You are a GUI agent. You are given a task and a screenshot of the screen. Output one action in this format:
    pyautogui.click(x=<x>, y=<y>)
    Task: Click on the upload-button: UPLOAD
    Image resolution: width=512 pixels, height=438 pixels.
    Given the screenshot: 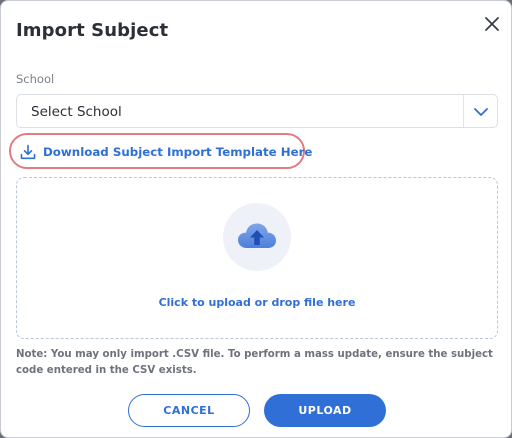 What is the action you would take?
    pyautogui.click(x=325, y=410)
    